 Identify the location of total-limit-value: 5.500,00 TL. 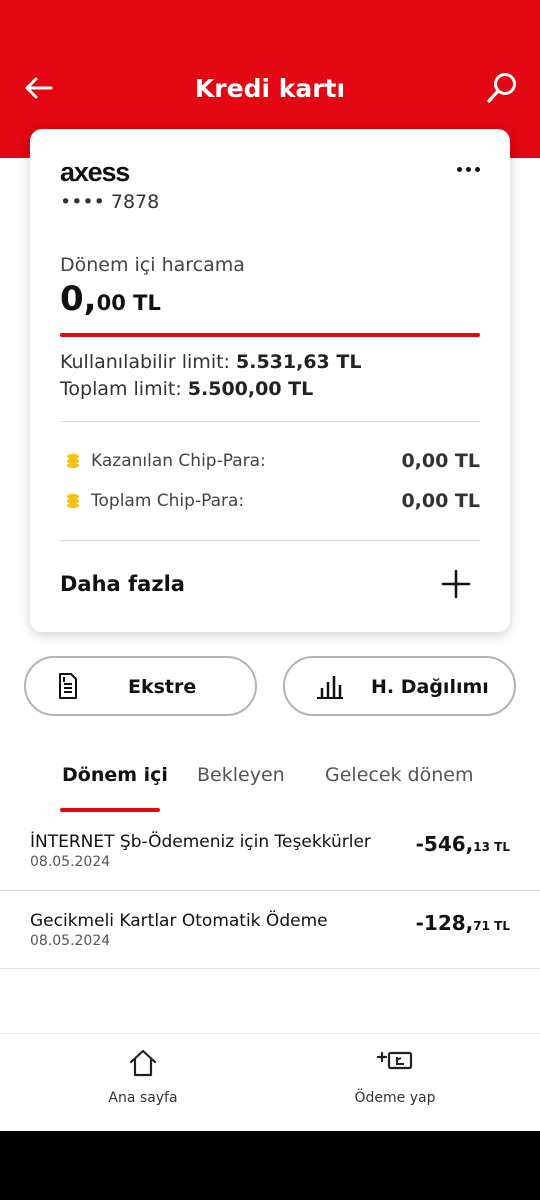
(250, 389).